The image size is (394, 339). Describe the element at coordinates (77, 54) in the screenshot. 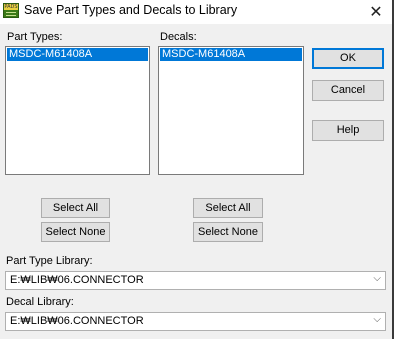

I see `part-types-list-item: MSDC-M61408A` at that location.